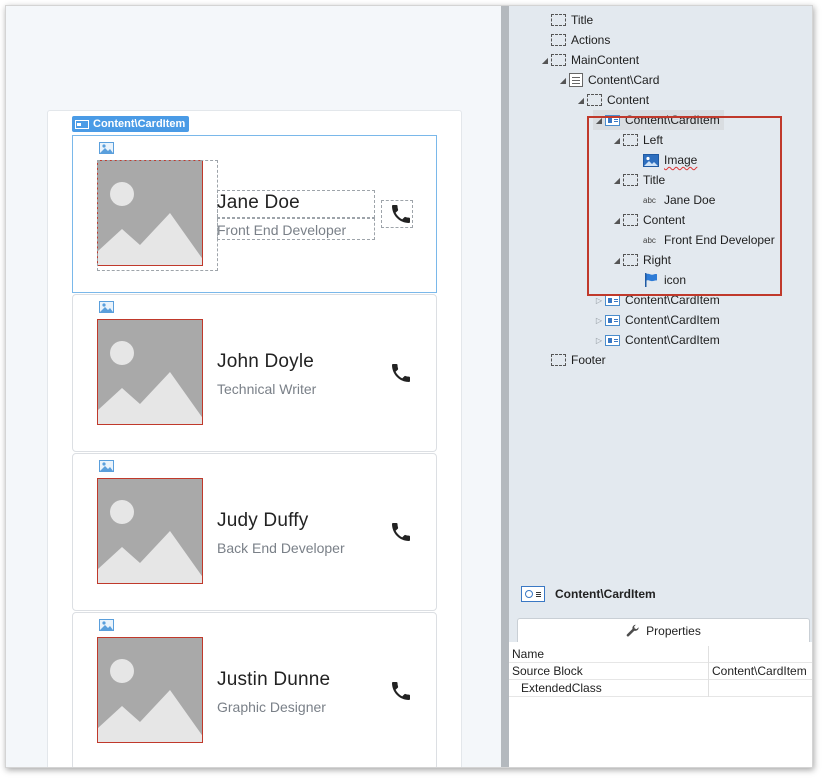  I want to click on card-item-selected: Jane Doe Front End Developer, so click(254, 214).